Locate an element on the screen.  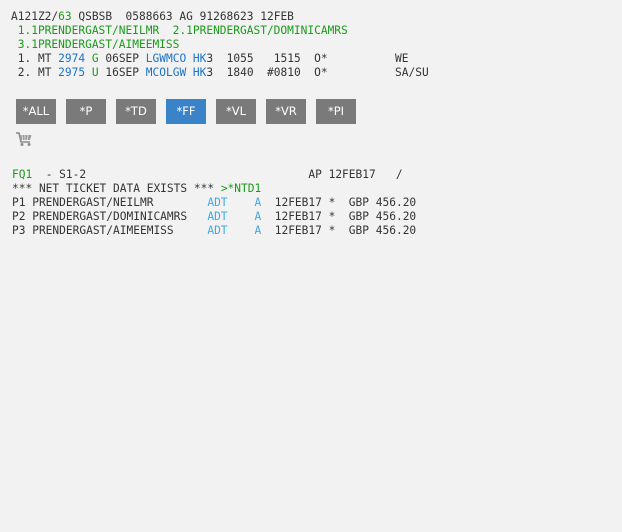
passenger-names-line-2: 3.1PRENDERGAST/AIMEEMISS is located at coordinates (95, 45).